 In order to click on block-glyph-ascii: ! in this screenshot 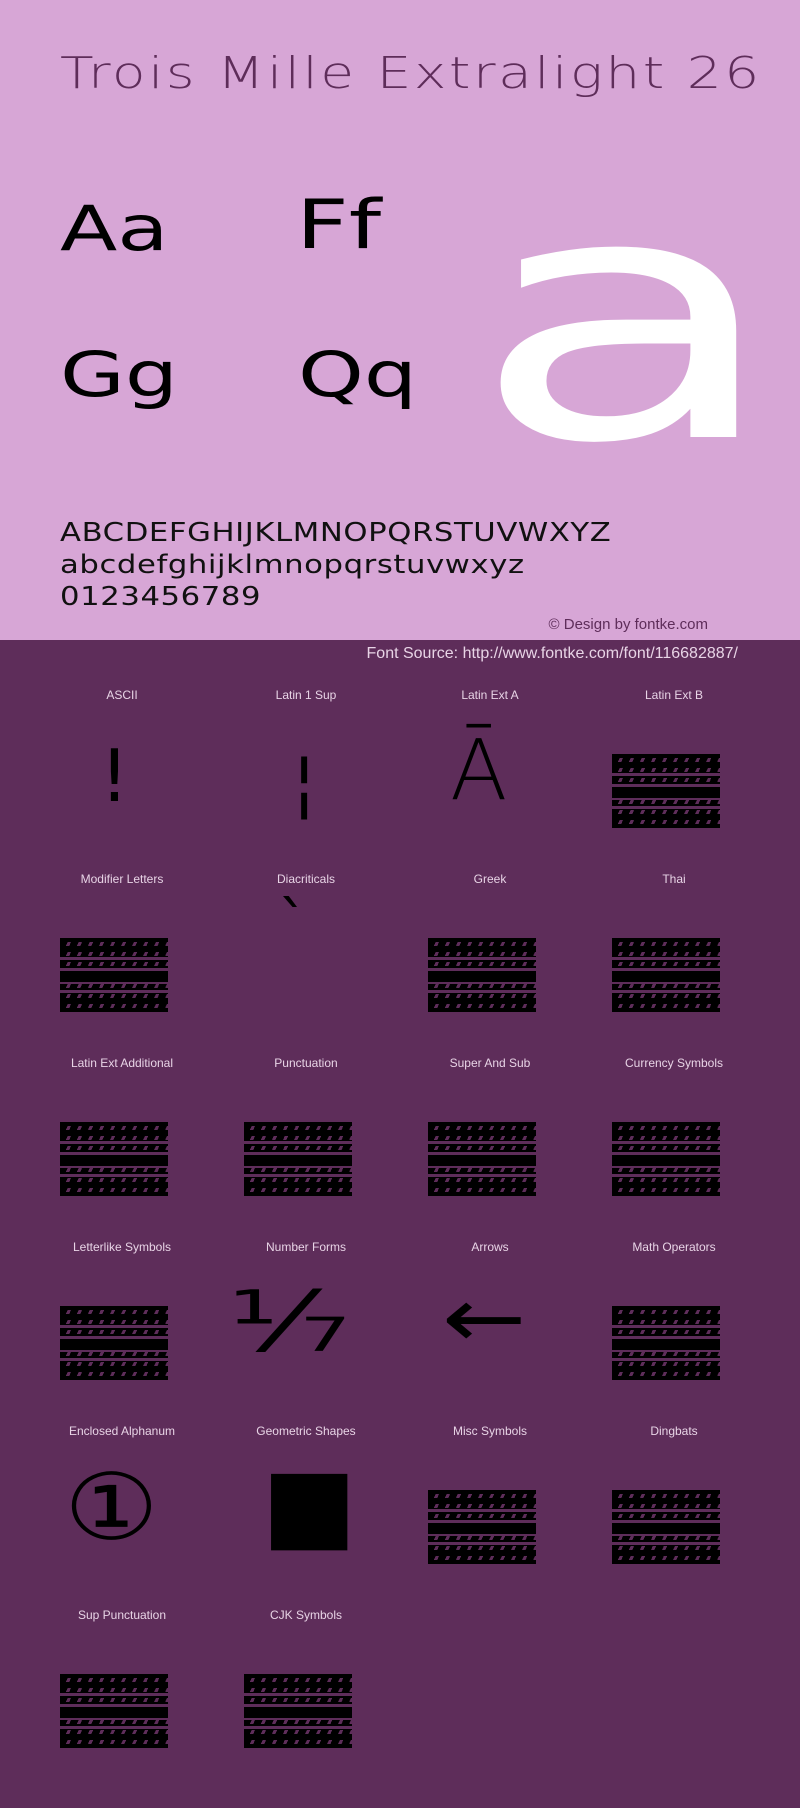, I will do `click(114, 776)`.